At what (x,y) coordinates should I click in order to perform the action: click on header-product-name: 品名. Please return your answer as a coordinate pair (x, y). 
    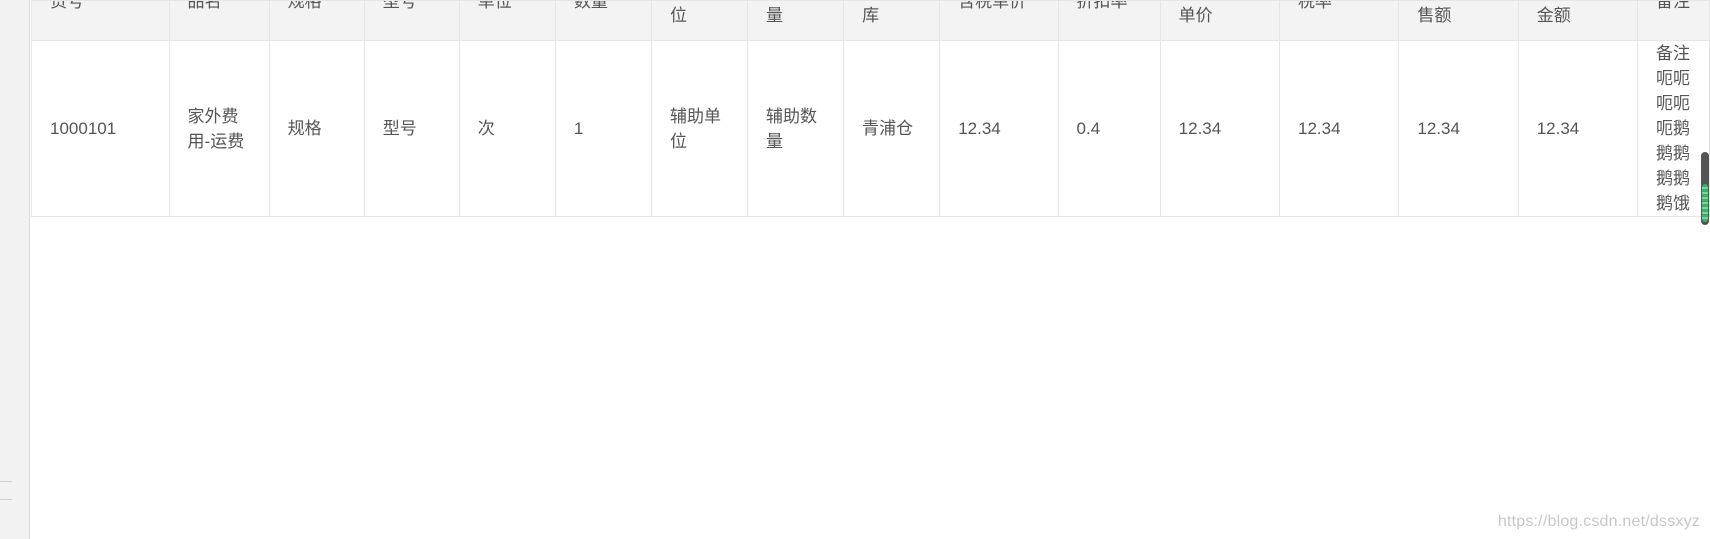
    Looking at the image, I should click on (219, 20).